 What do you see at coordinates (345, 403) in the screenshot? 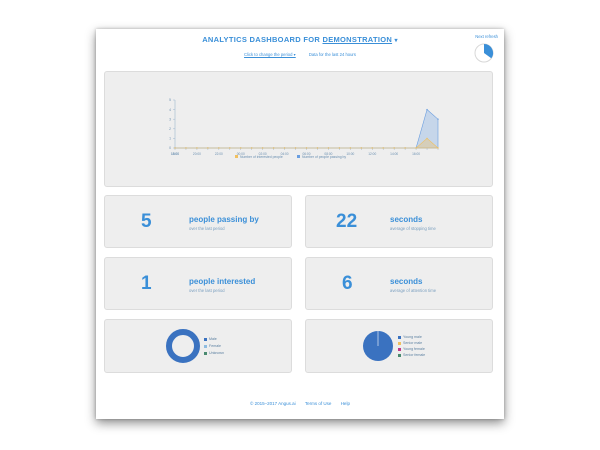
I see `help-link: Help` at bounding box center [345, 403].